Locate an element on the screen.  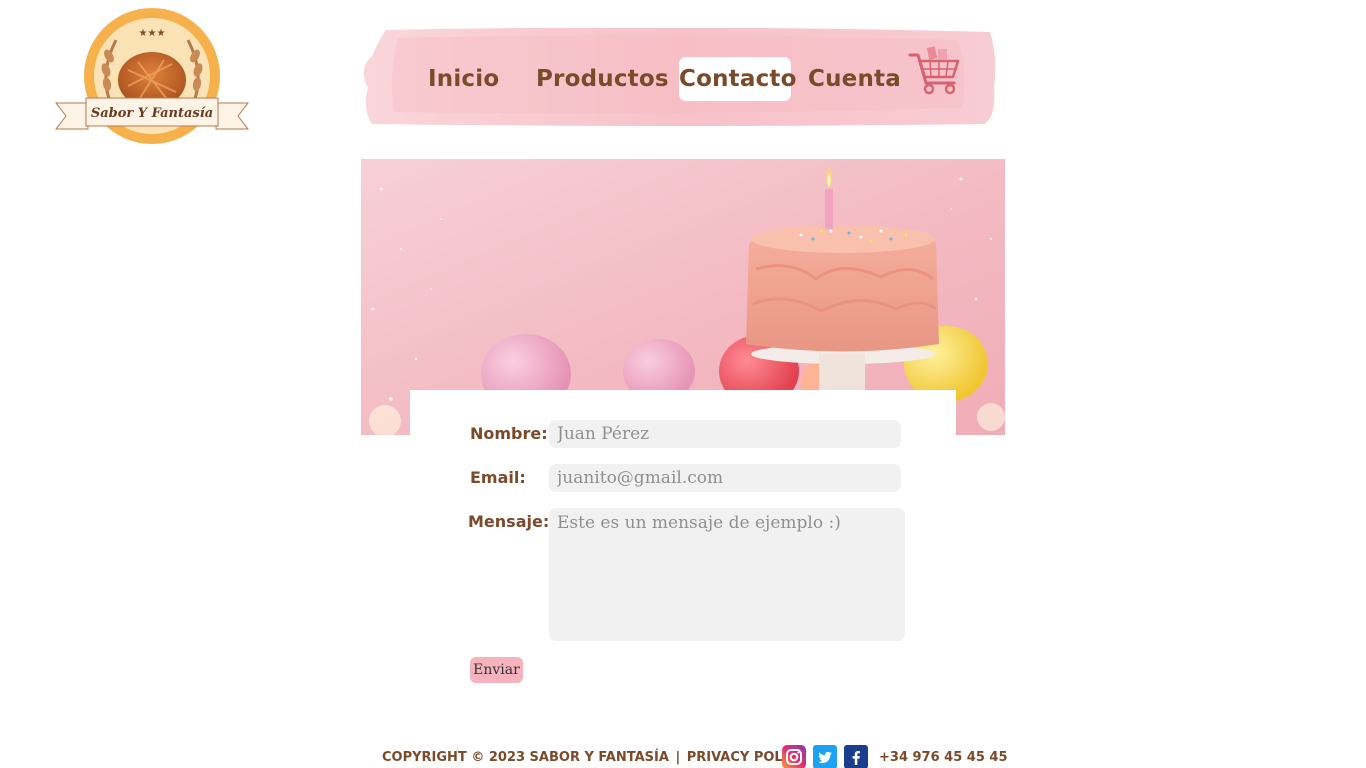
copyright-text: COPYRIGHT © 2023 SABOR Y FANTASÍA is located at coordinates (525, 757).